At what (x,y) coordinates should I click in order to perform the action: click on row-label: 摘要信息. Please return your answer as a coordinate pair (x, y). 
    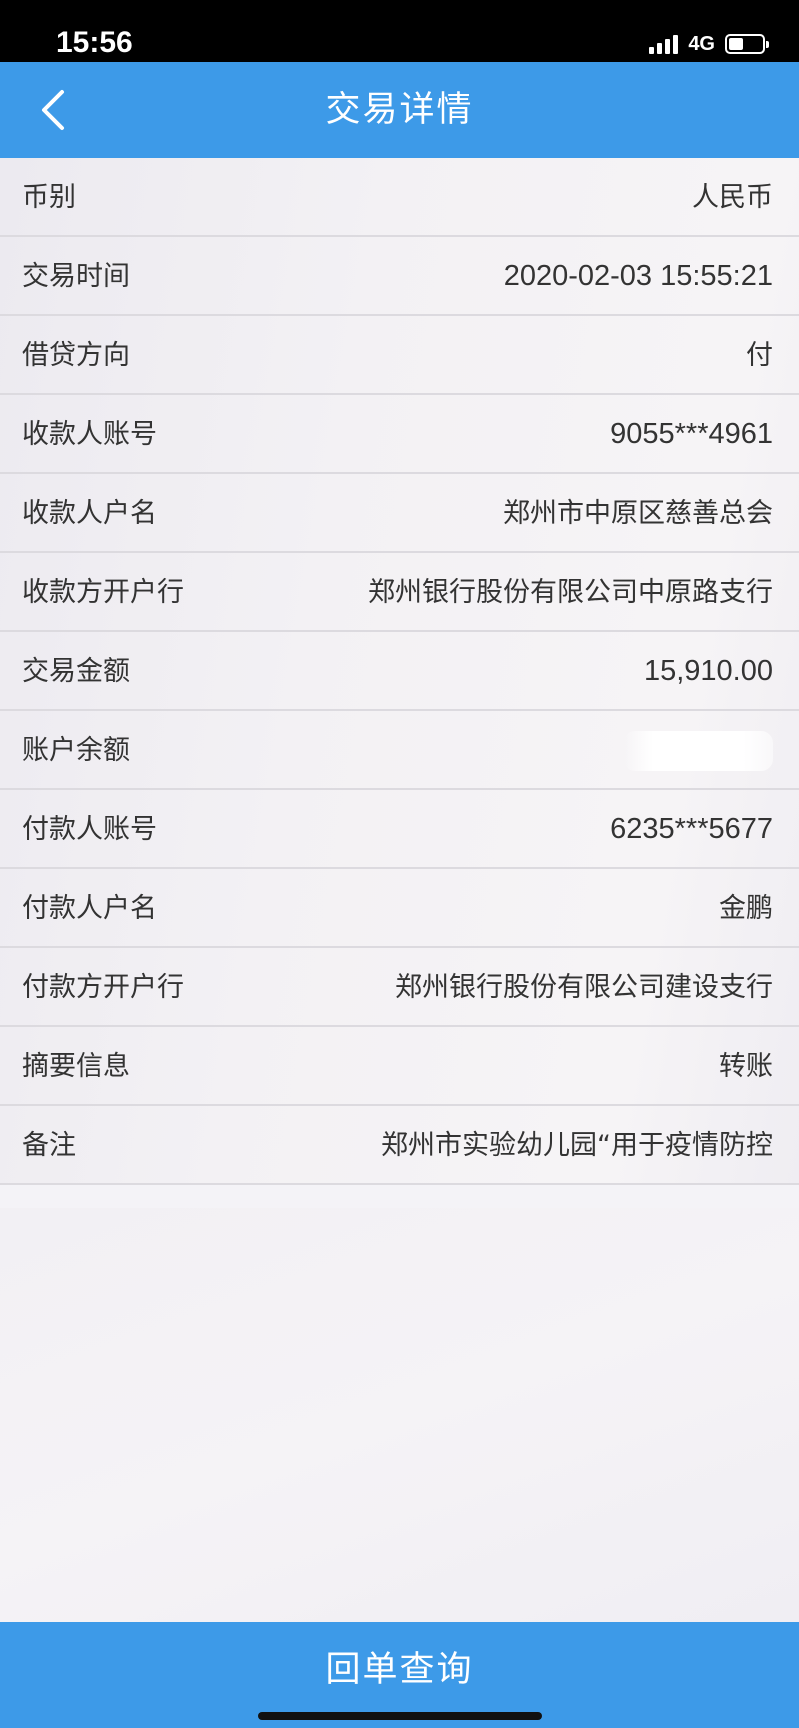
    Looking at the image, I should click on (76, 1066).